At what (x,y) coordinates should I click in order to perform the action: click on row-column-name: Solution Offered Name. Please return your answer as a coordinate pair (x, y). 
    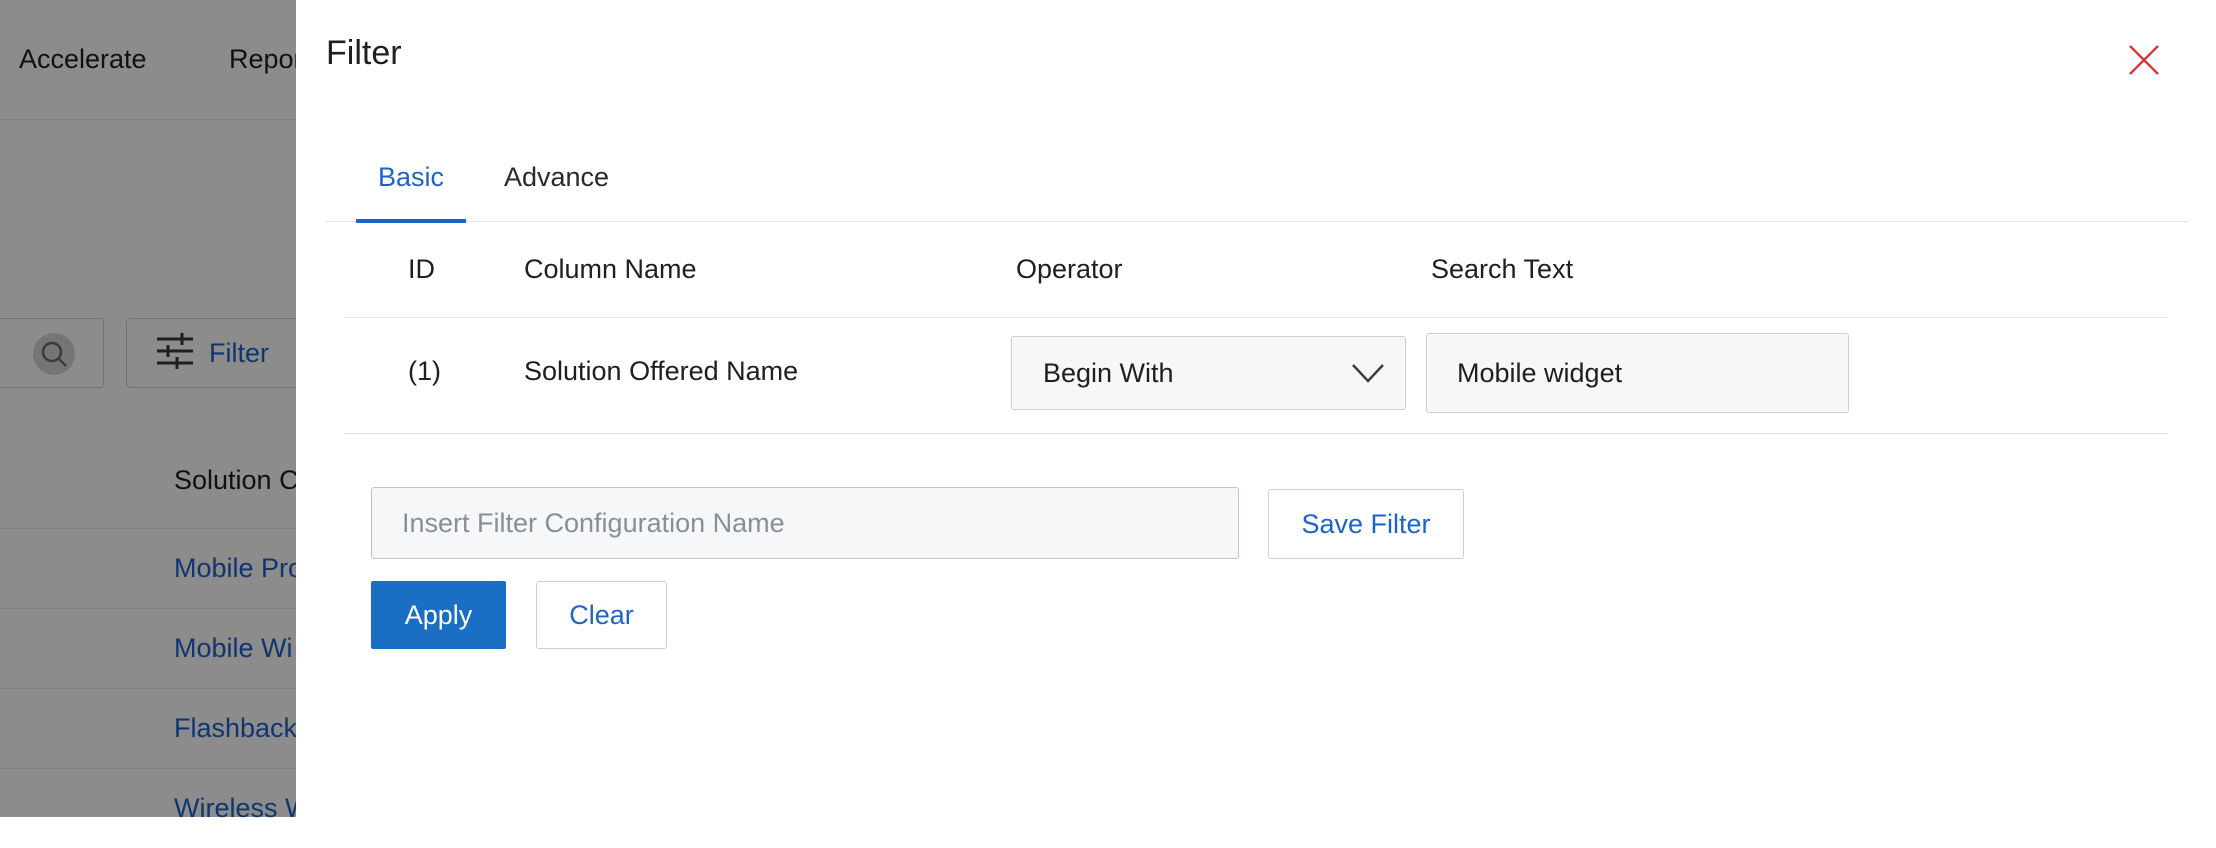
    Looking at the image, I should click on (661, 371).